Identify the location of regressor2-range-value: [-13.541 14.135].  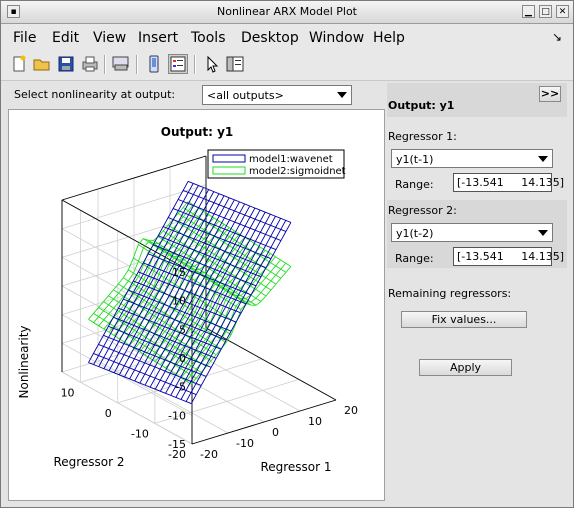
(511, 256).